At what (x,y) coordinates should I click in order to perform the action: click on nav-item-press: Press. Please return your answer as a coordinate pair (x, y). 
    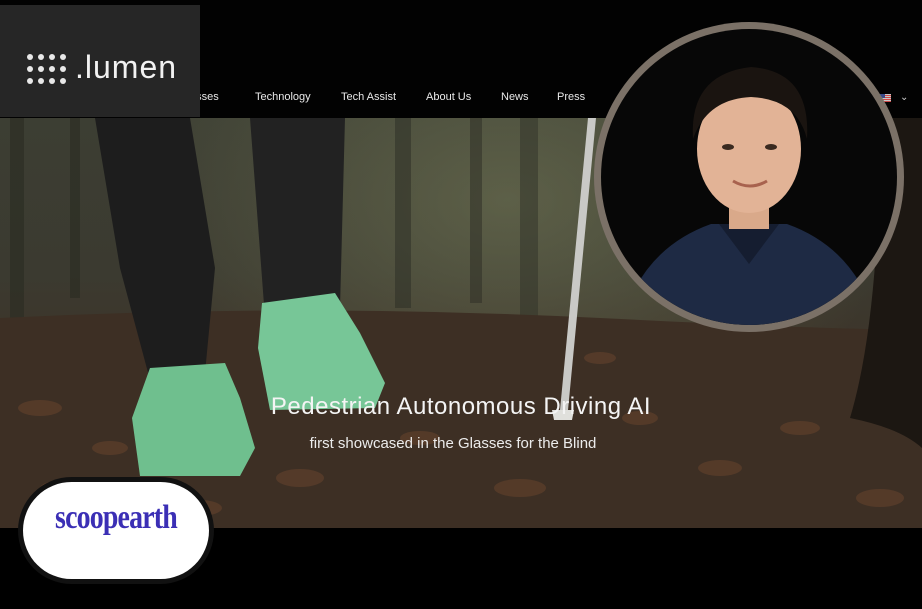
    Looking at the image, I should click on (571, 97).